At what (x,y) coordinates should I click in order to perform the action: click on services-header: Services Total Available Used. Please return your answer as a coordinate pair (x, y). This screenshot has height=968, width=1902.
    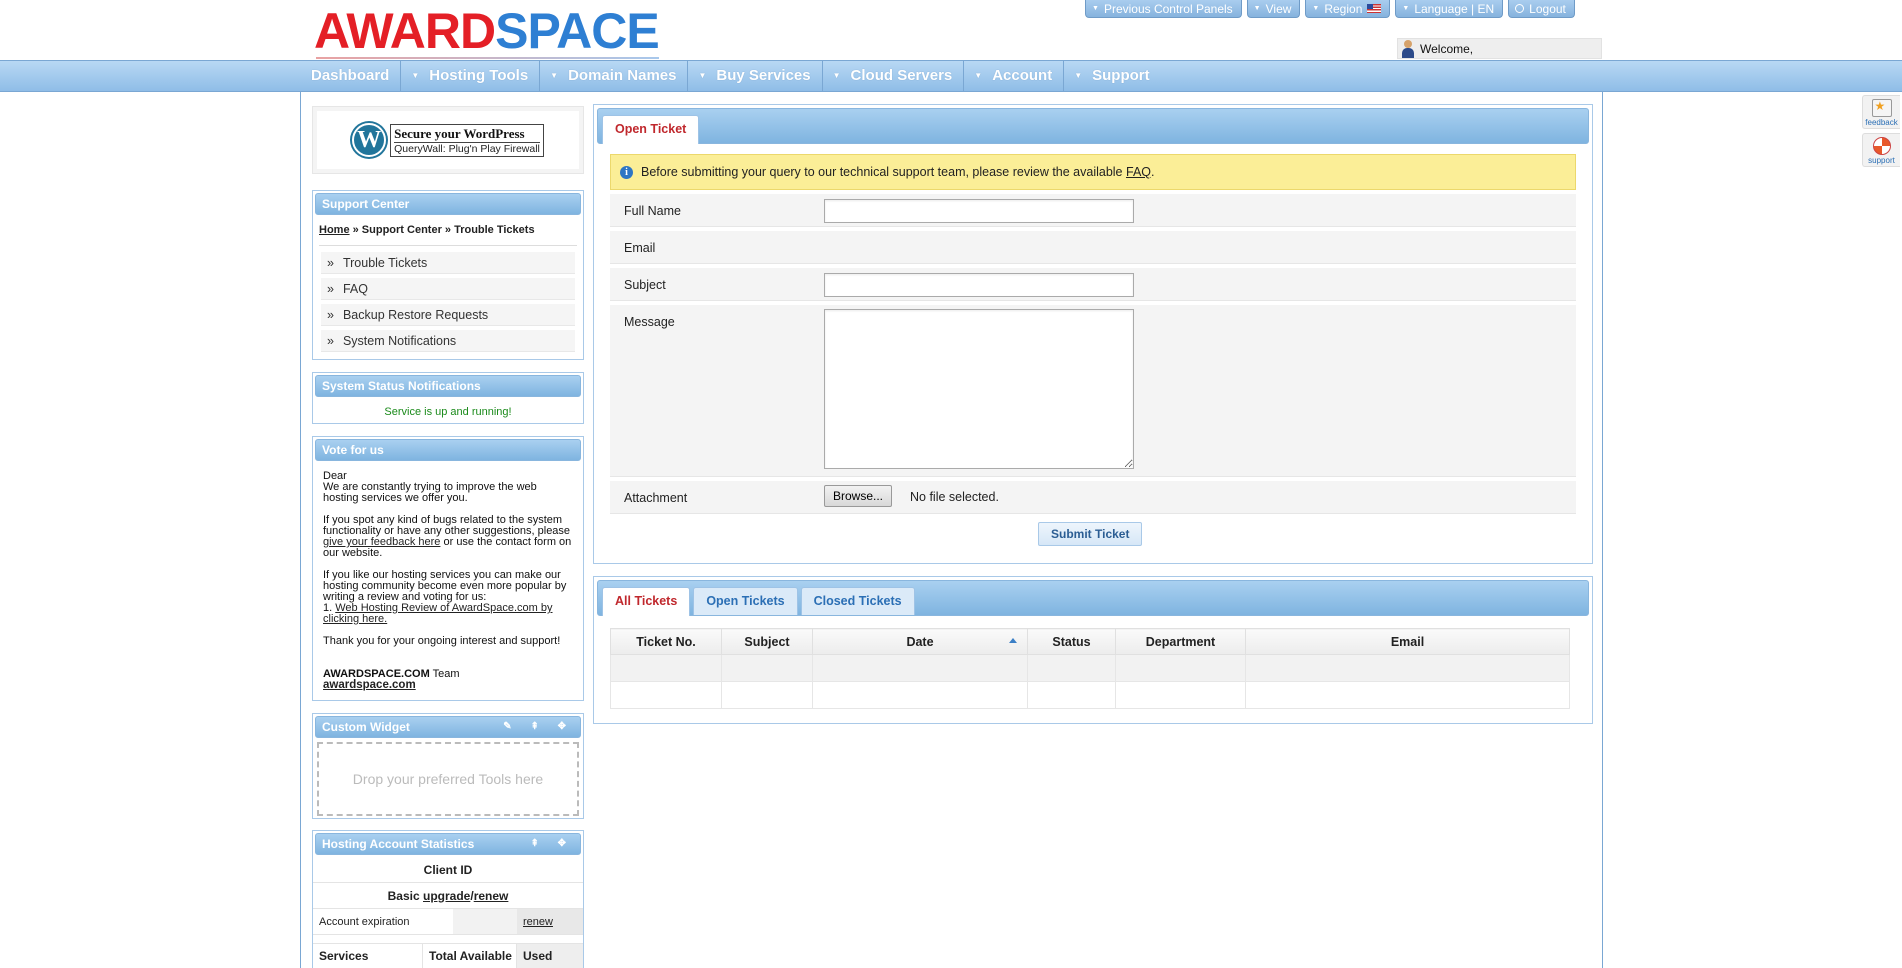
    Looking at the image, I should click on (448, 955).